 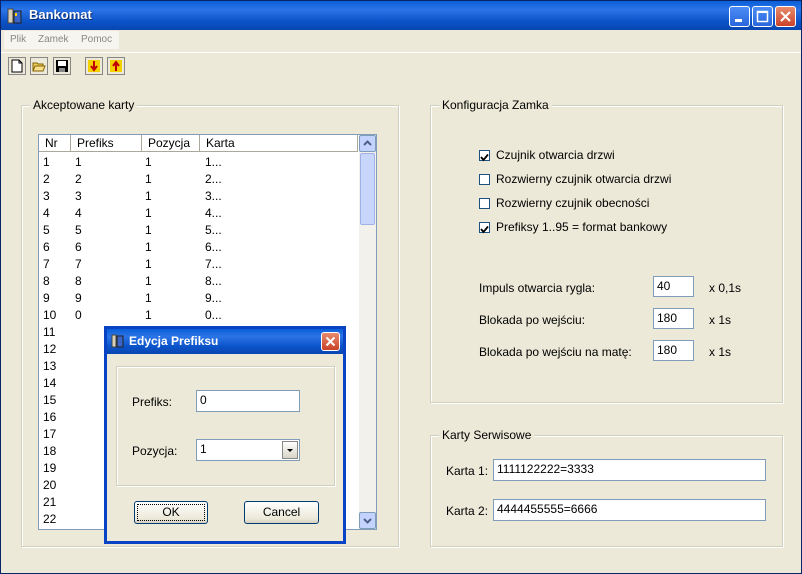 What do you see at coordinates (50, 417) in the screenshot?
I see `table-cell: 16` at bounding box center [50, 417].